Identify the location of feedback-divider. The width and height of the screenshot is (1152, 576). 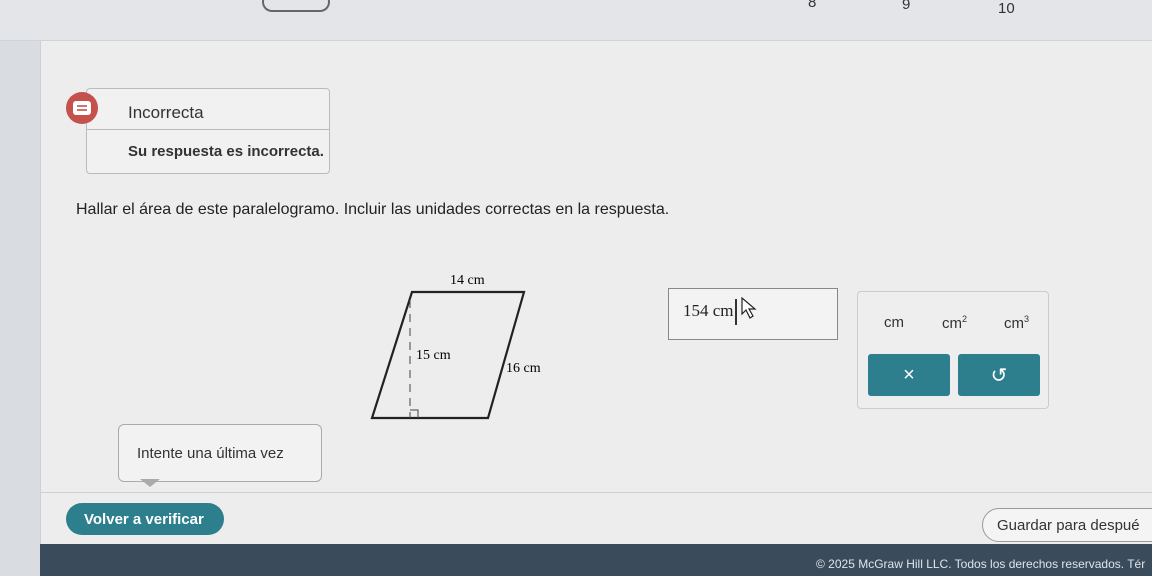
(208, 129).